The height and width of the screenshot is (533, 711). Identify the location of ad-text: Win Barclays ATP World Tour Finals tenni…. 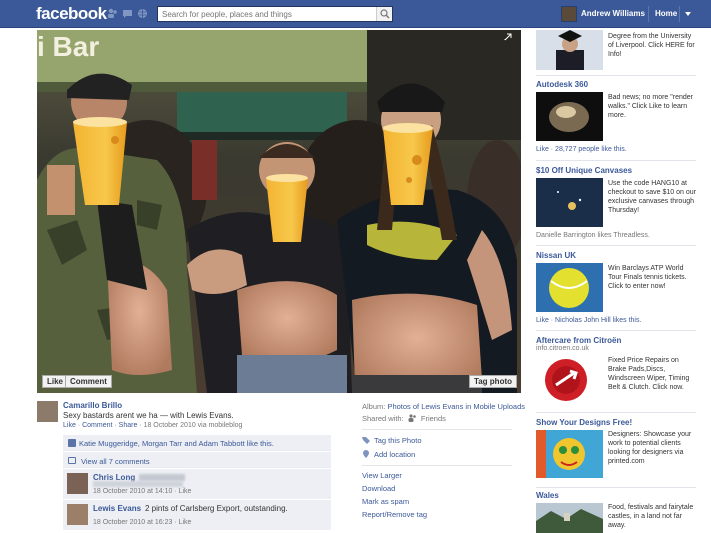
(647, 277).